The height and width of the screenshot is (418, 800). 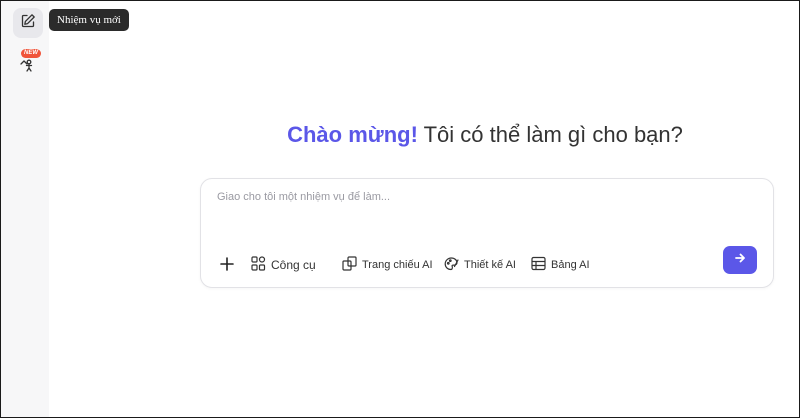 I want to click on plus-icon, so click(x=229, y=265).